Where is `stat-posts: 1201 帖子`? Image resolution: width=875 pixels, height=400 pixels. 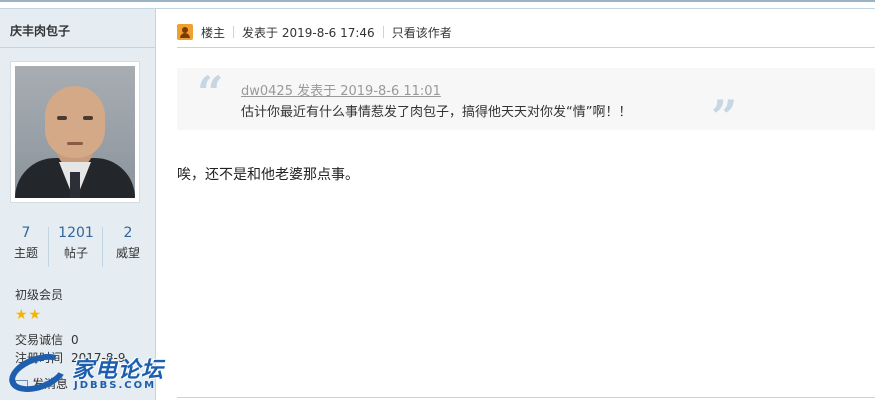
stat-posts: 1201 帖子 is located at coordinates (76, 243).